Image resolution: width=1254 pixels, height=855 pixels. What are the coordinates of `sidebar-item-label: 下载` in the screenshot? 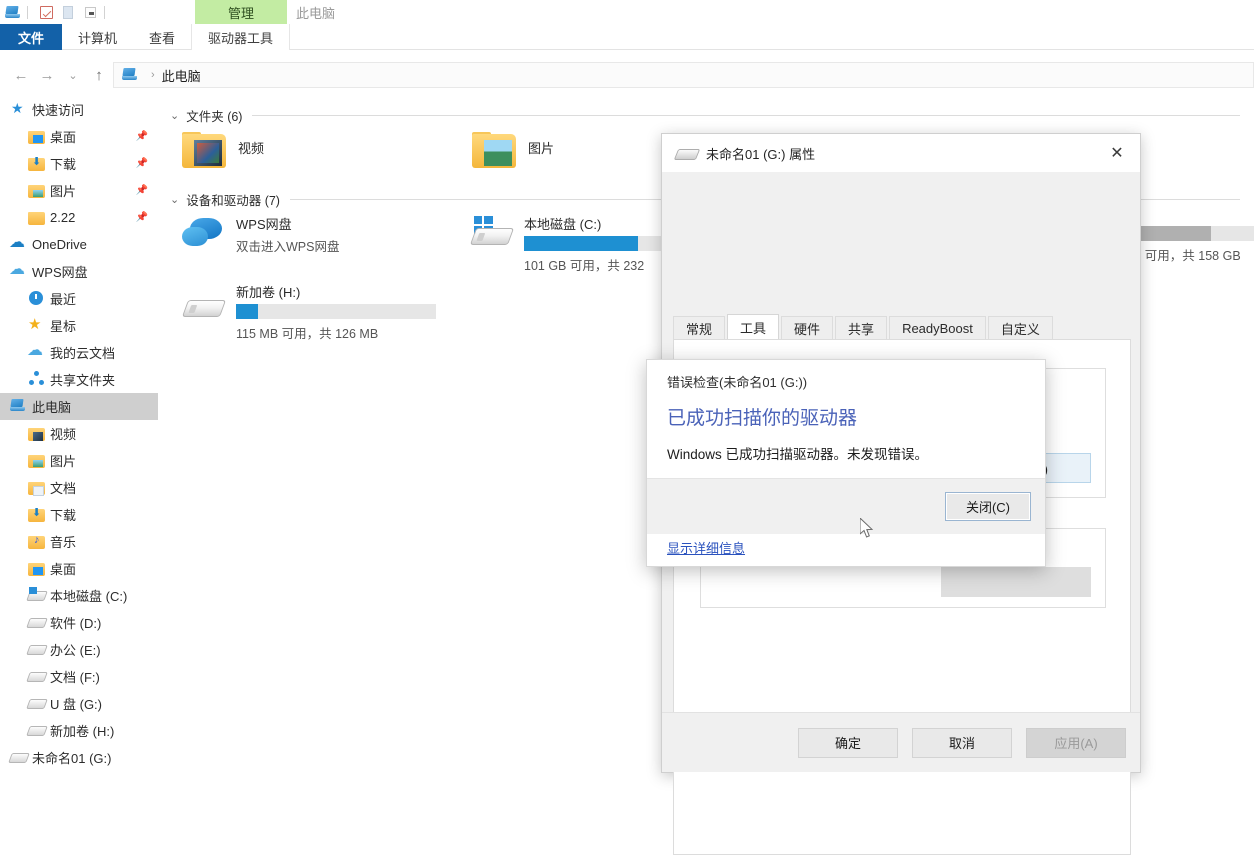 It's located at (63, 515).